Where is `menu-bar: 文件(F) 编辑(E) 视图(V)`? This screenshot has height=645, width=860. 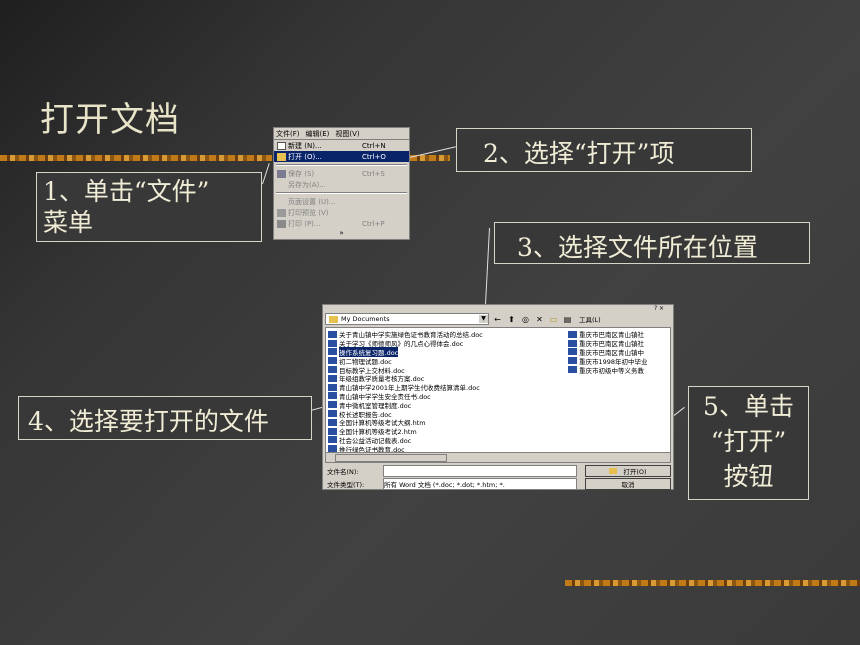
menu-bar: 文件(F) 编辑(E) 视图(V) is located at coordinates (341, 134).